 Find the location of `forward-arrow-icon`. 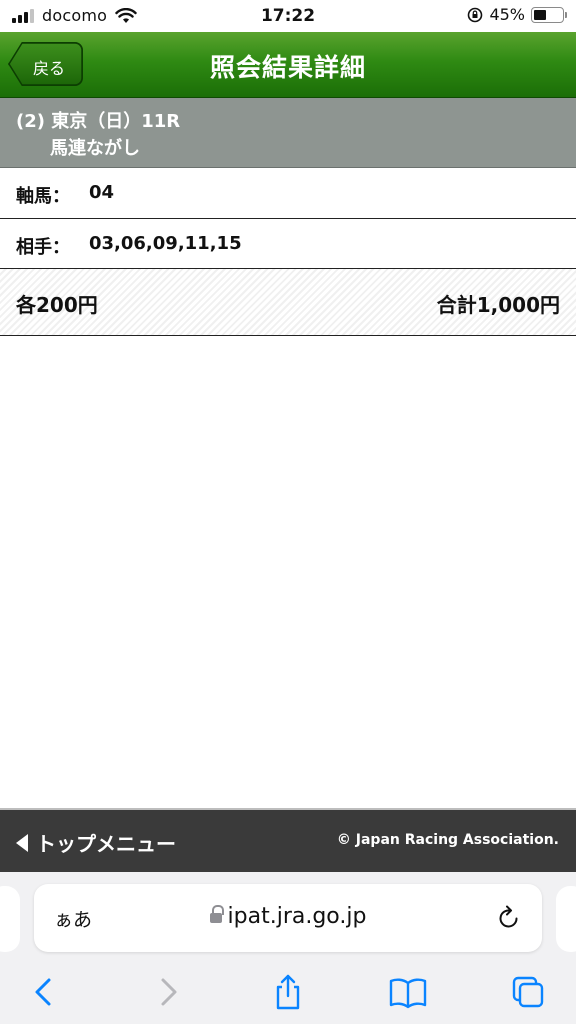

forward-arrow-icon is located at coordinates (168, 992).